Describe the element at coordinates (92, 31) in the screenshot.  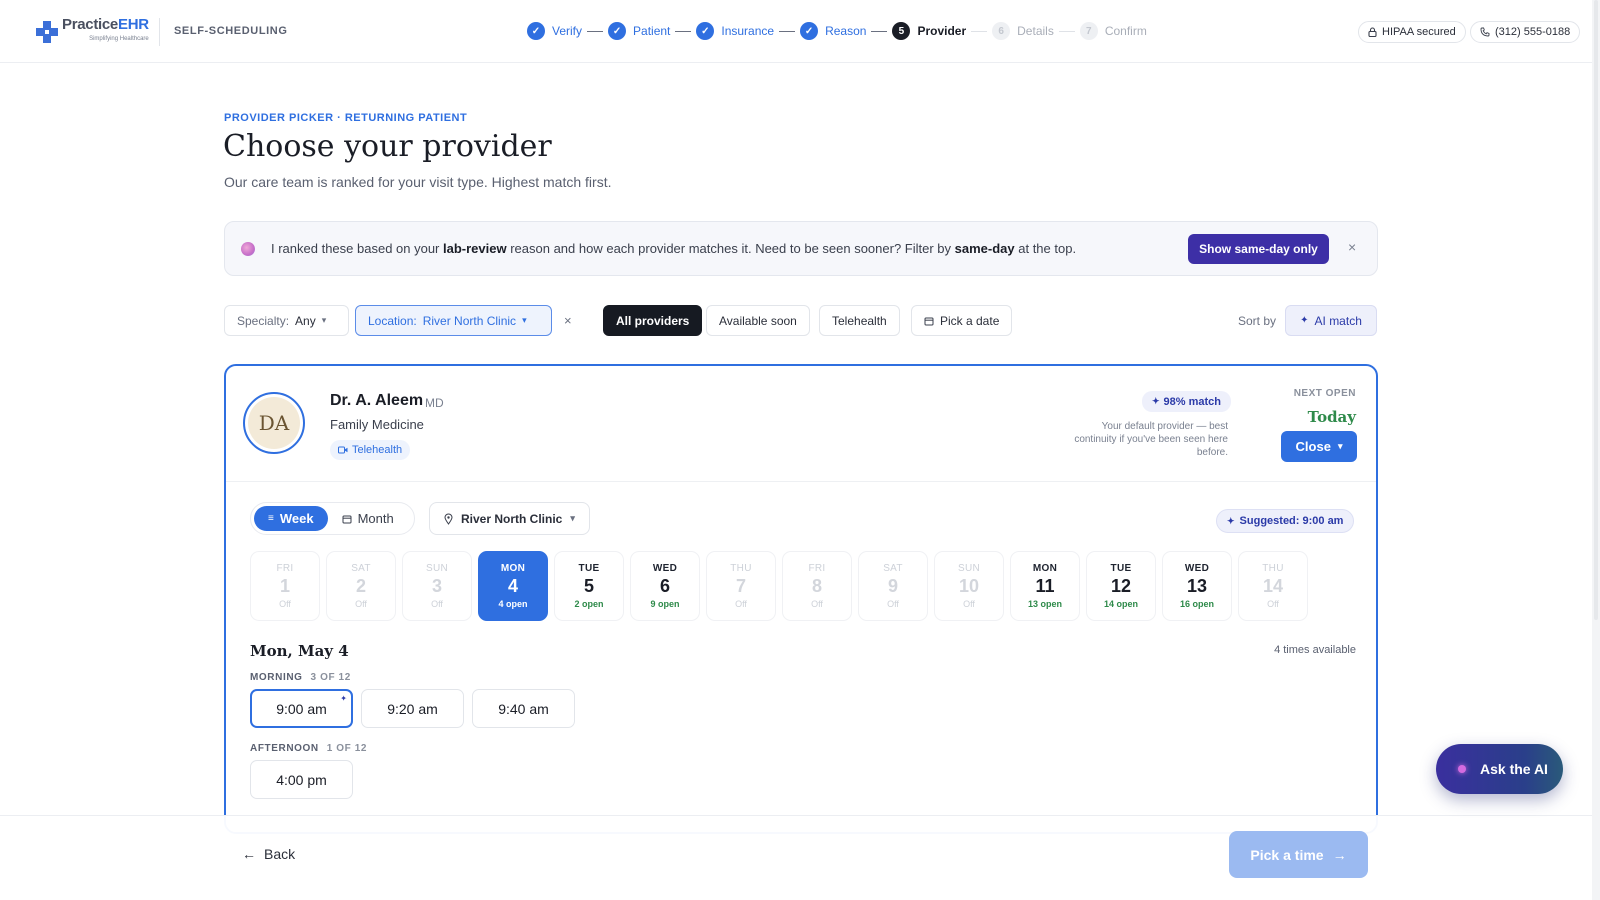
I see `practice-ehr-logo: PracticeEHR Simplifying Healthcare` at that location.